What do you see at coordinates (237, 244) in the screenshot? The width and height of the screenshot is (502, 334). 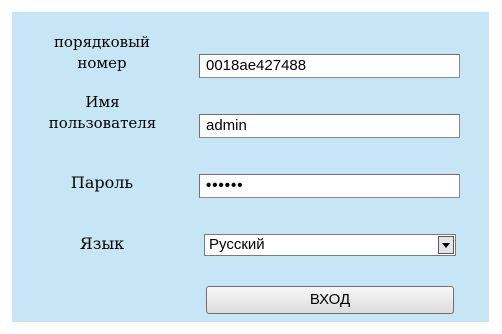 I see `language-selected-value: Русский` at bounding box center [237, 244].